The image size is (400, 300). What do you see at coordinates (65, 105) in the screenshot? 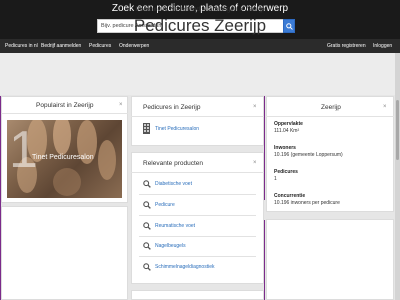
I see `popular-panel-title: Populairst in Zeerijp` at bounding box center [65, 105].